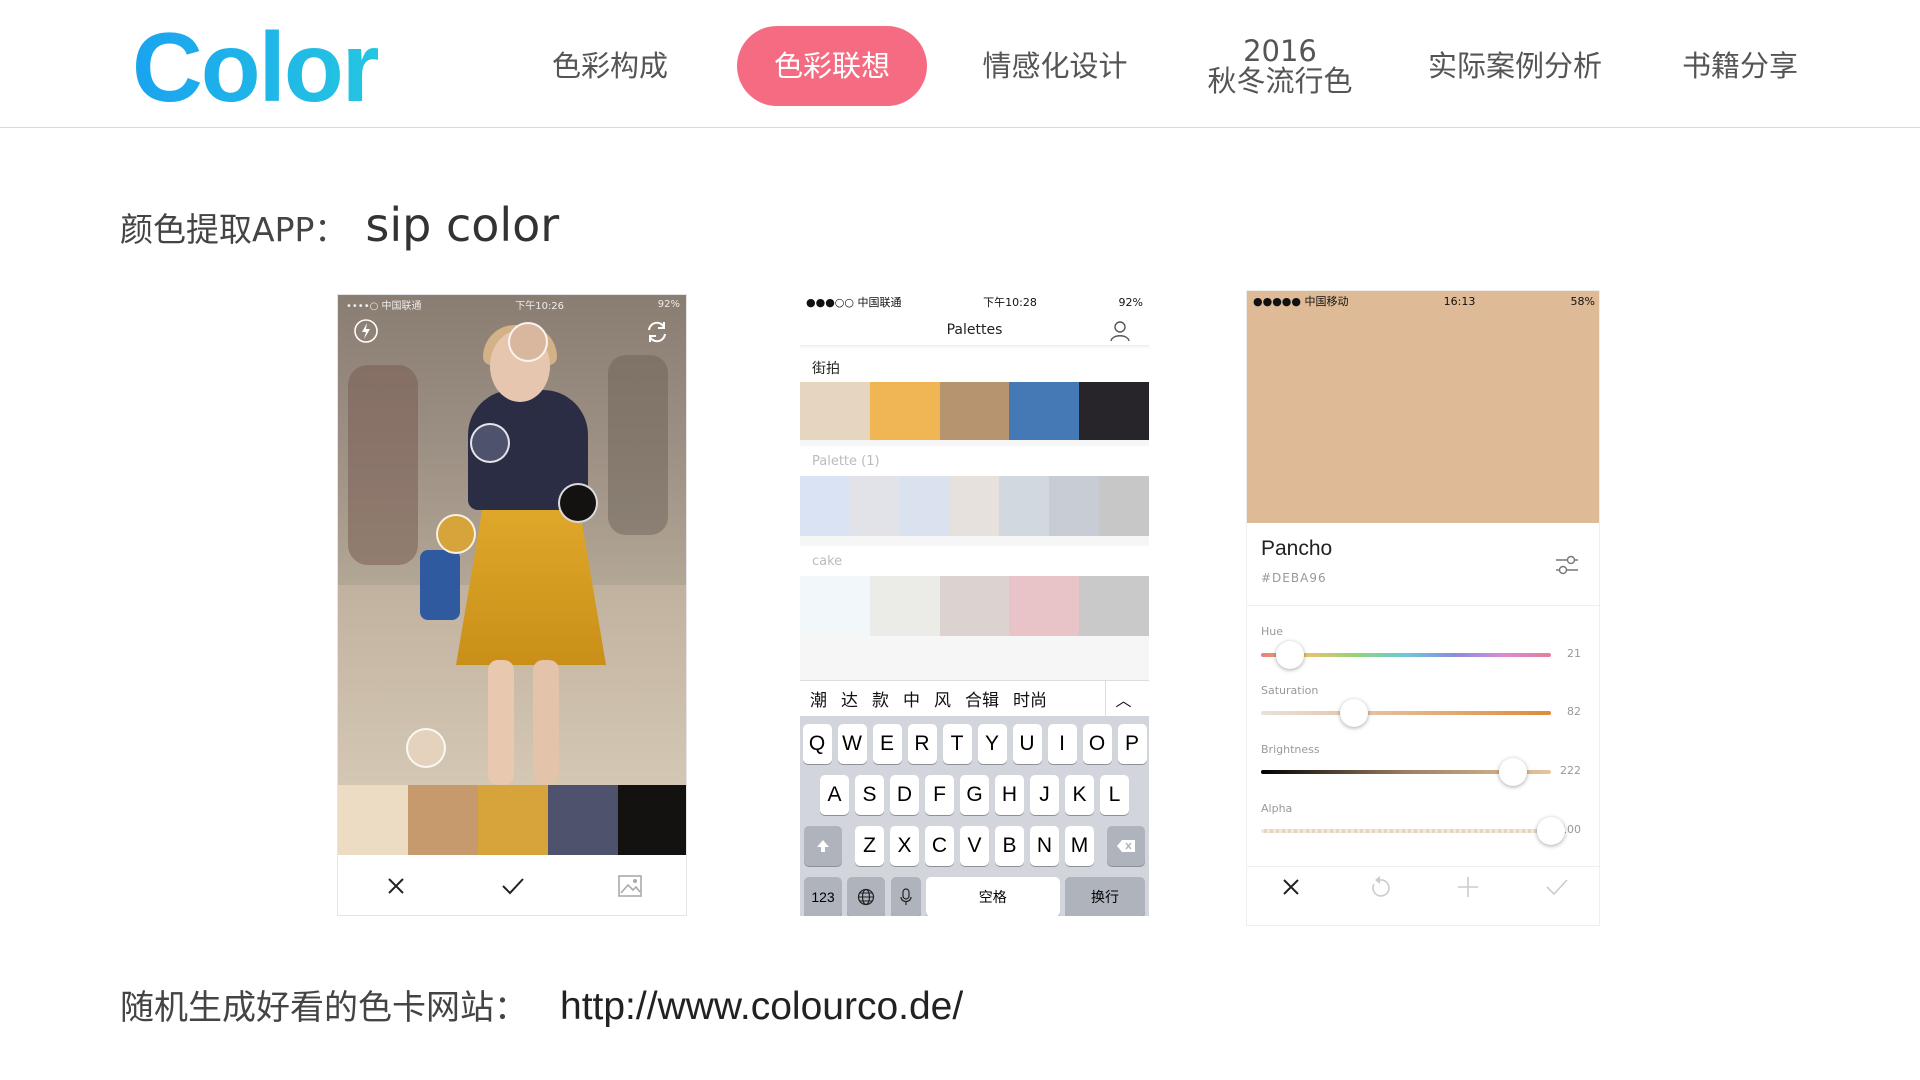 The height and width of the screenshot is (1080, 1920). I want to click on numbers-key: 123, so click(823, 896).